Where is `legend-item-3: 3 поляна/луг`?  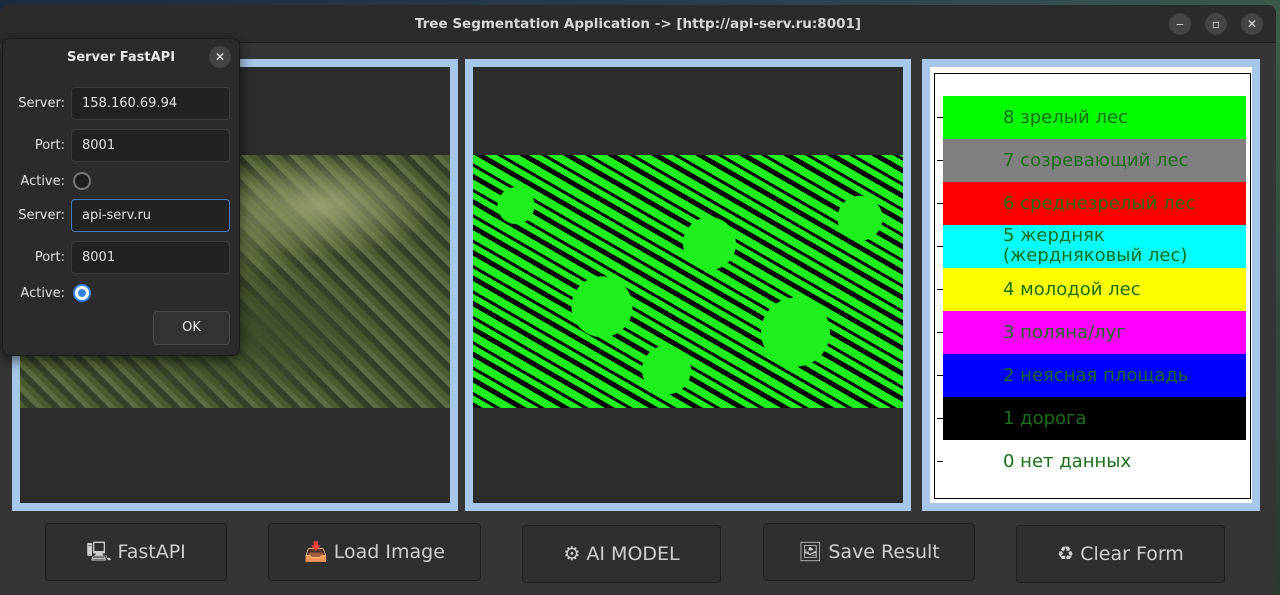
legend-item-3: 3 поляна/луг is located at coordinates (1091, 332).